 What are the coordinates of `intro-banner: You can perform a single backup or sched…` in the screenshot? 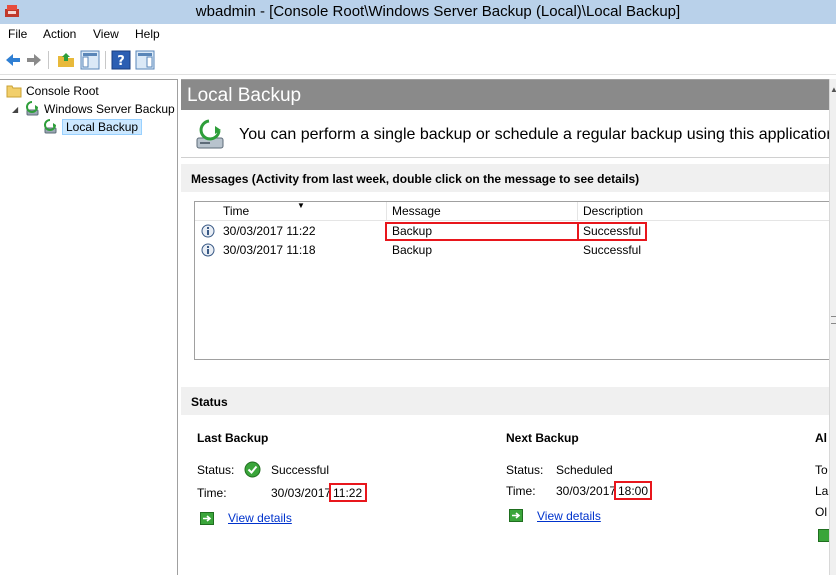 It's located at (508, 134).